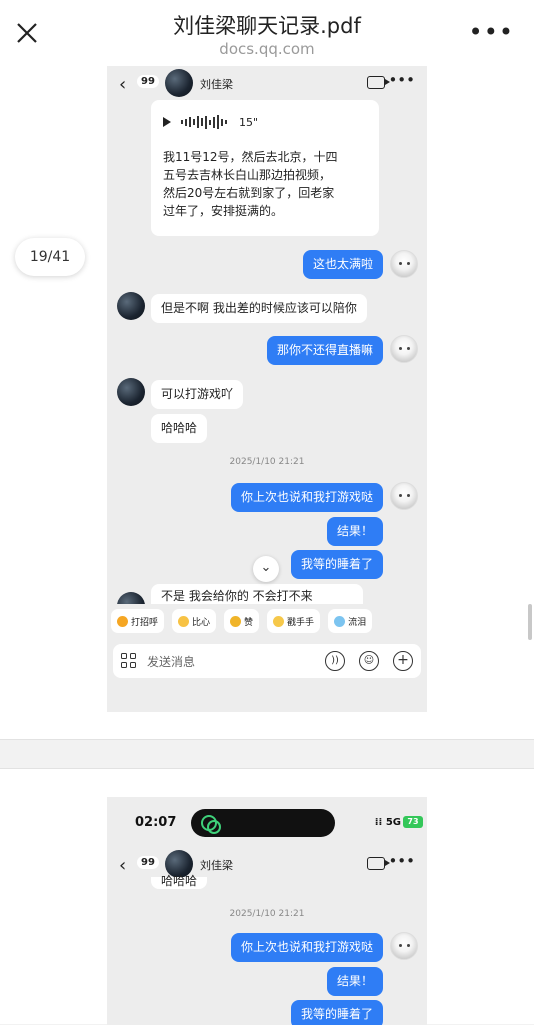 This screenshot has height=1025, width=534. What do you see at coordinates (403, 661) in the screenshot?
I see `plus-icon: +` at bounding box center [403, 661].